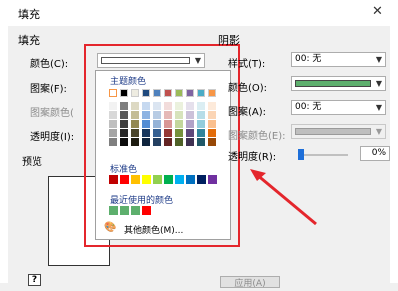 The height and width of the screenshot is (291, 398). I want to click on fill-color-label: 颜色(C):, so click(49, 64).